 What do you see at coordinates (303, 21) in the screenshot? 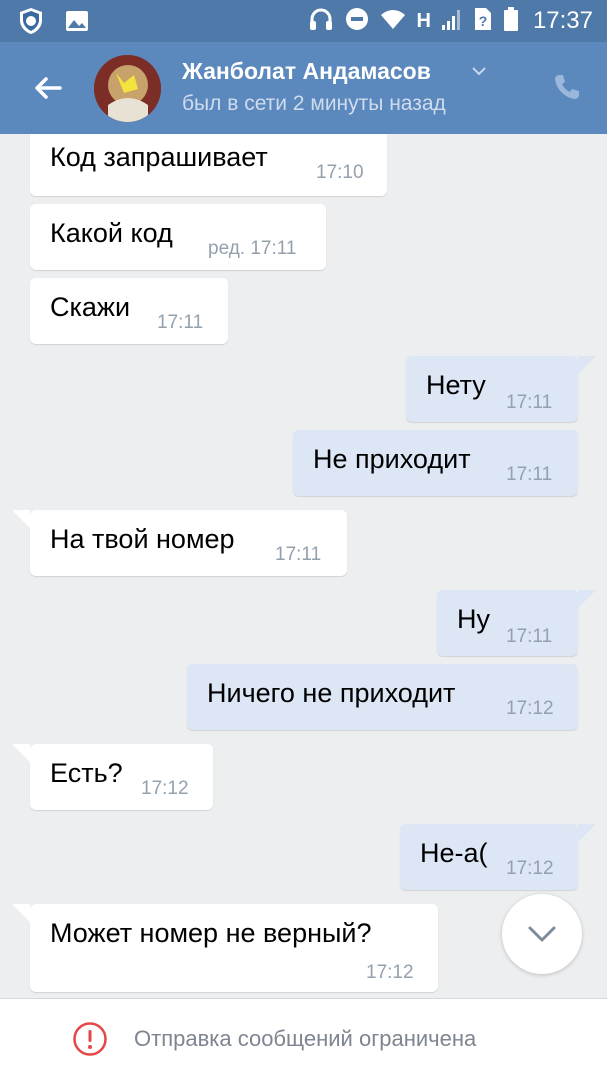
I see `status-bar: H ? 17:37` at bounding box center [303, 21].